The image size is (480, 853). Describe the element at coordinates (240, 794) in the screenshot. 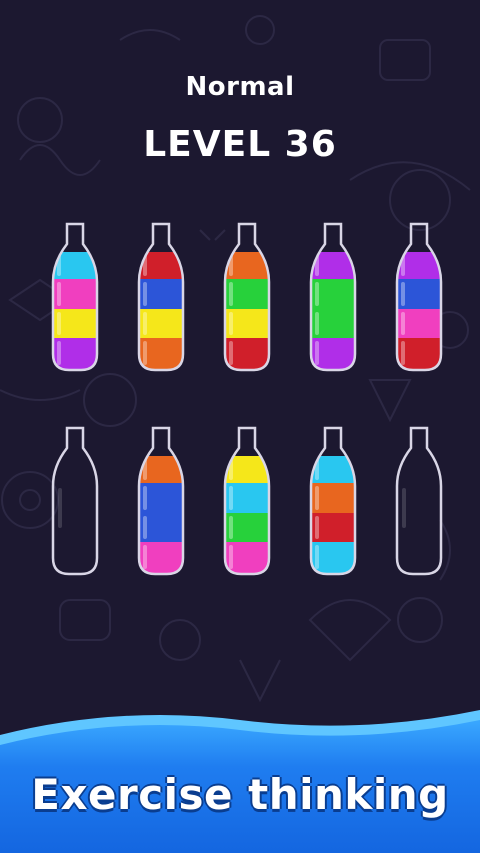

I see `slogan-text: Exercise thinking` at that location.